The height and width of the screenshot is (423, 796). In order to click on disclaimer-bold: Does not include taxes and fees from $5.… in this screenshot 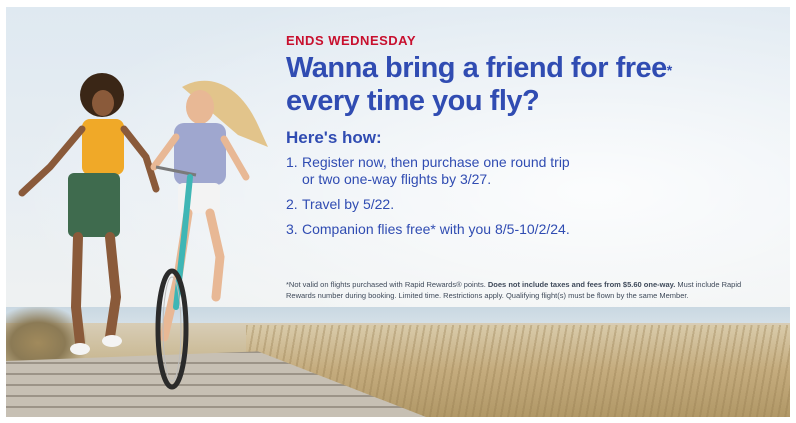, I will do `click(581, 284)`.